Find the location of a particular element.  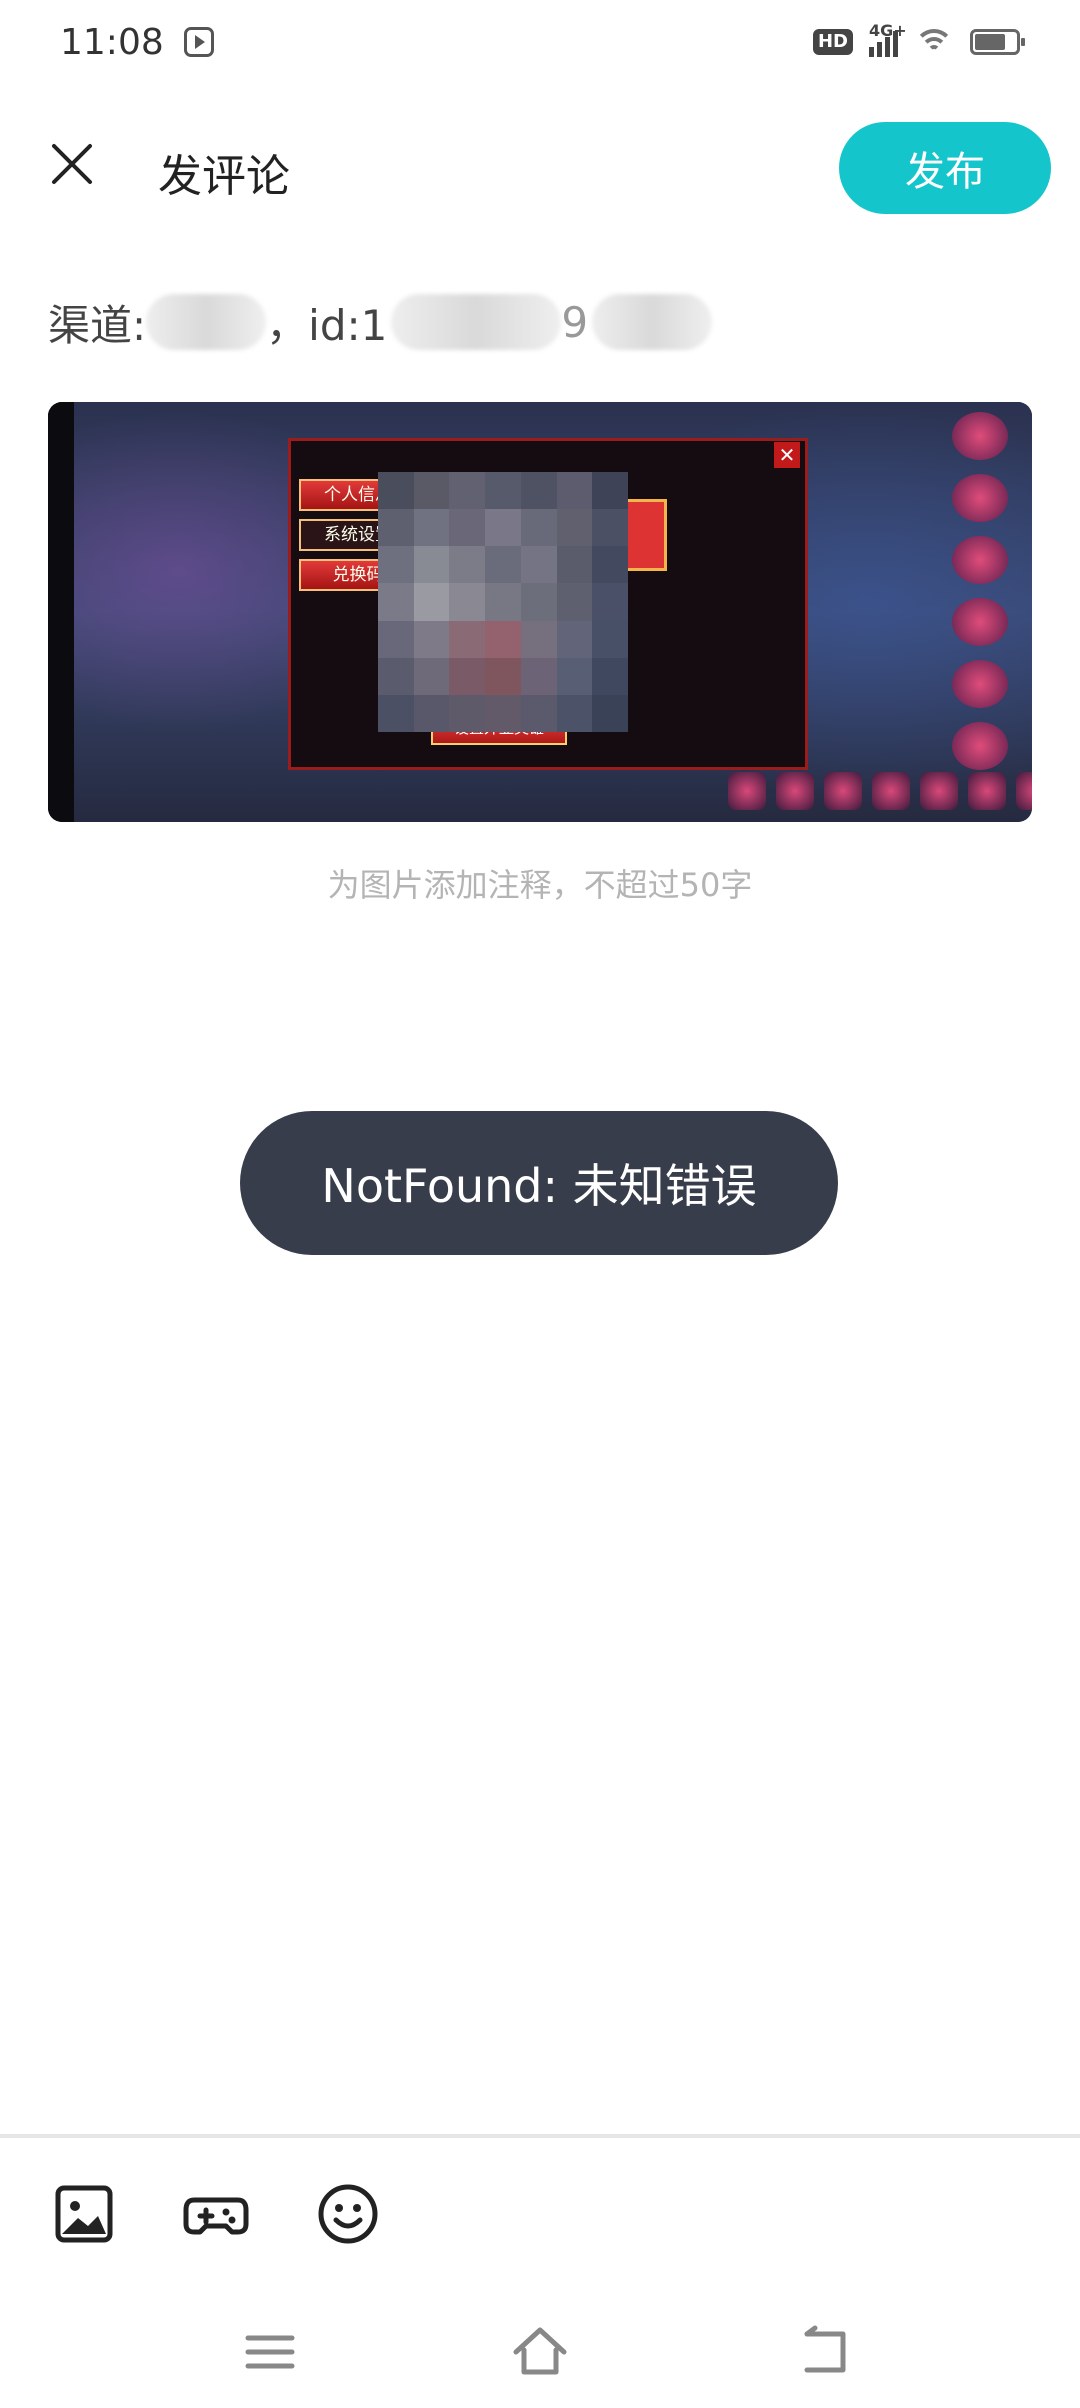

image-icon is located at coordinates (84, 2214).